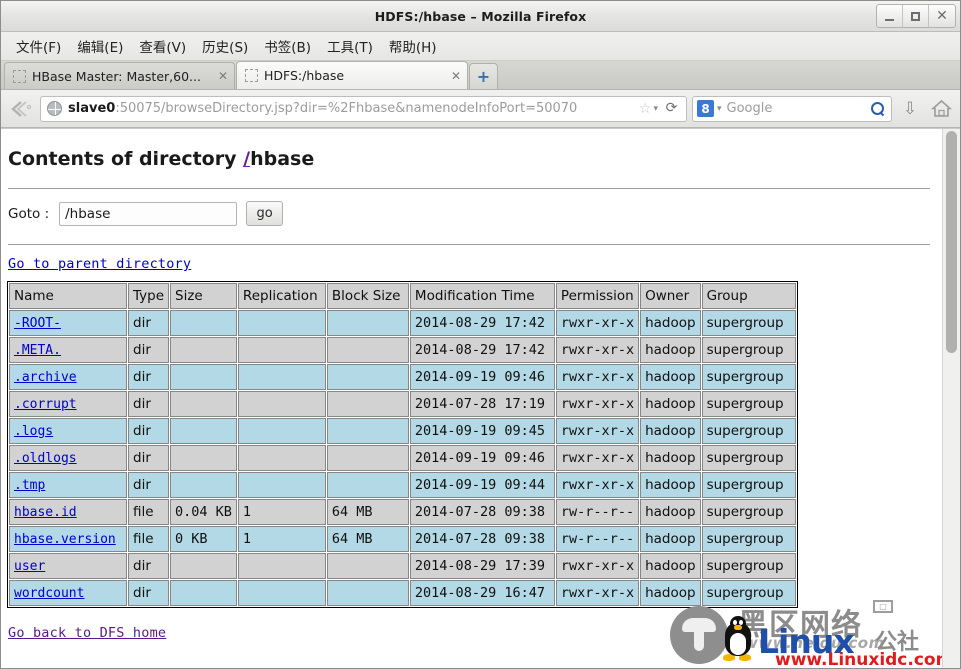 This screenshot has height=669, width=961. What do you see at coordinates (719, 109) in the screenshot?
I see `search-engine-chevron-icon: ▾` at bounding box center [719, 109].